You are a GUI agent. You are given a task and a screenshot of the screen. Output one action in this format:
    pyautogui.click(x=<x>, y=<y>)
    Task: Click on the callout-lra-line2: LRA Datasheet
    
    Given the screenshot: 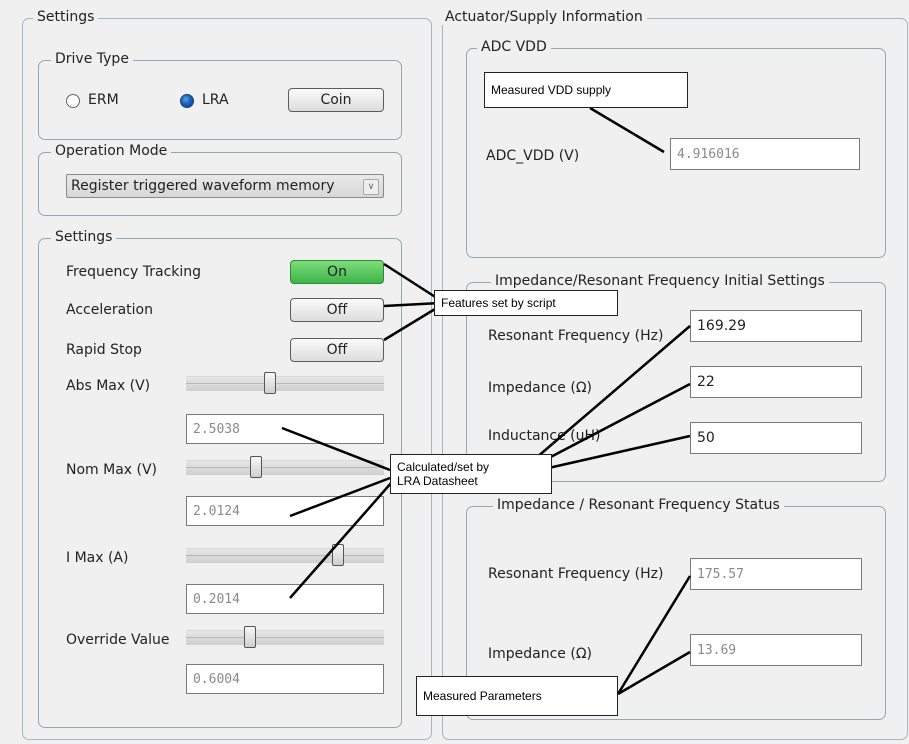 What is the action you would take?
    pyautogui.click(x=437, y=481)
    